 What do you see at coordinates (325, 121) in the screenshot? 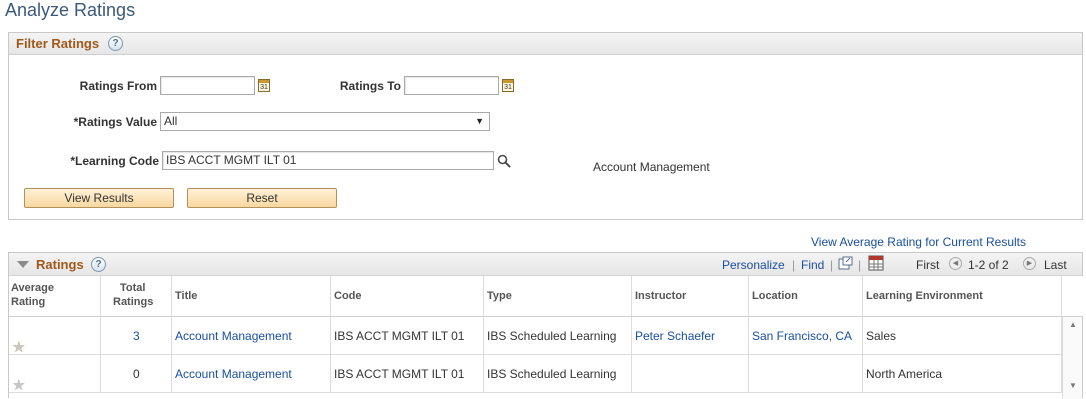
I see `ratings-value-select: All ▼` at bounding box center [325, 121].